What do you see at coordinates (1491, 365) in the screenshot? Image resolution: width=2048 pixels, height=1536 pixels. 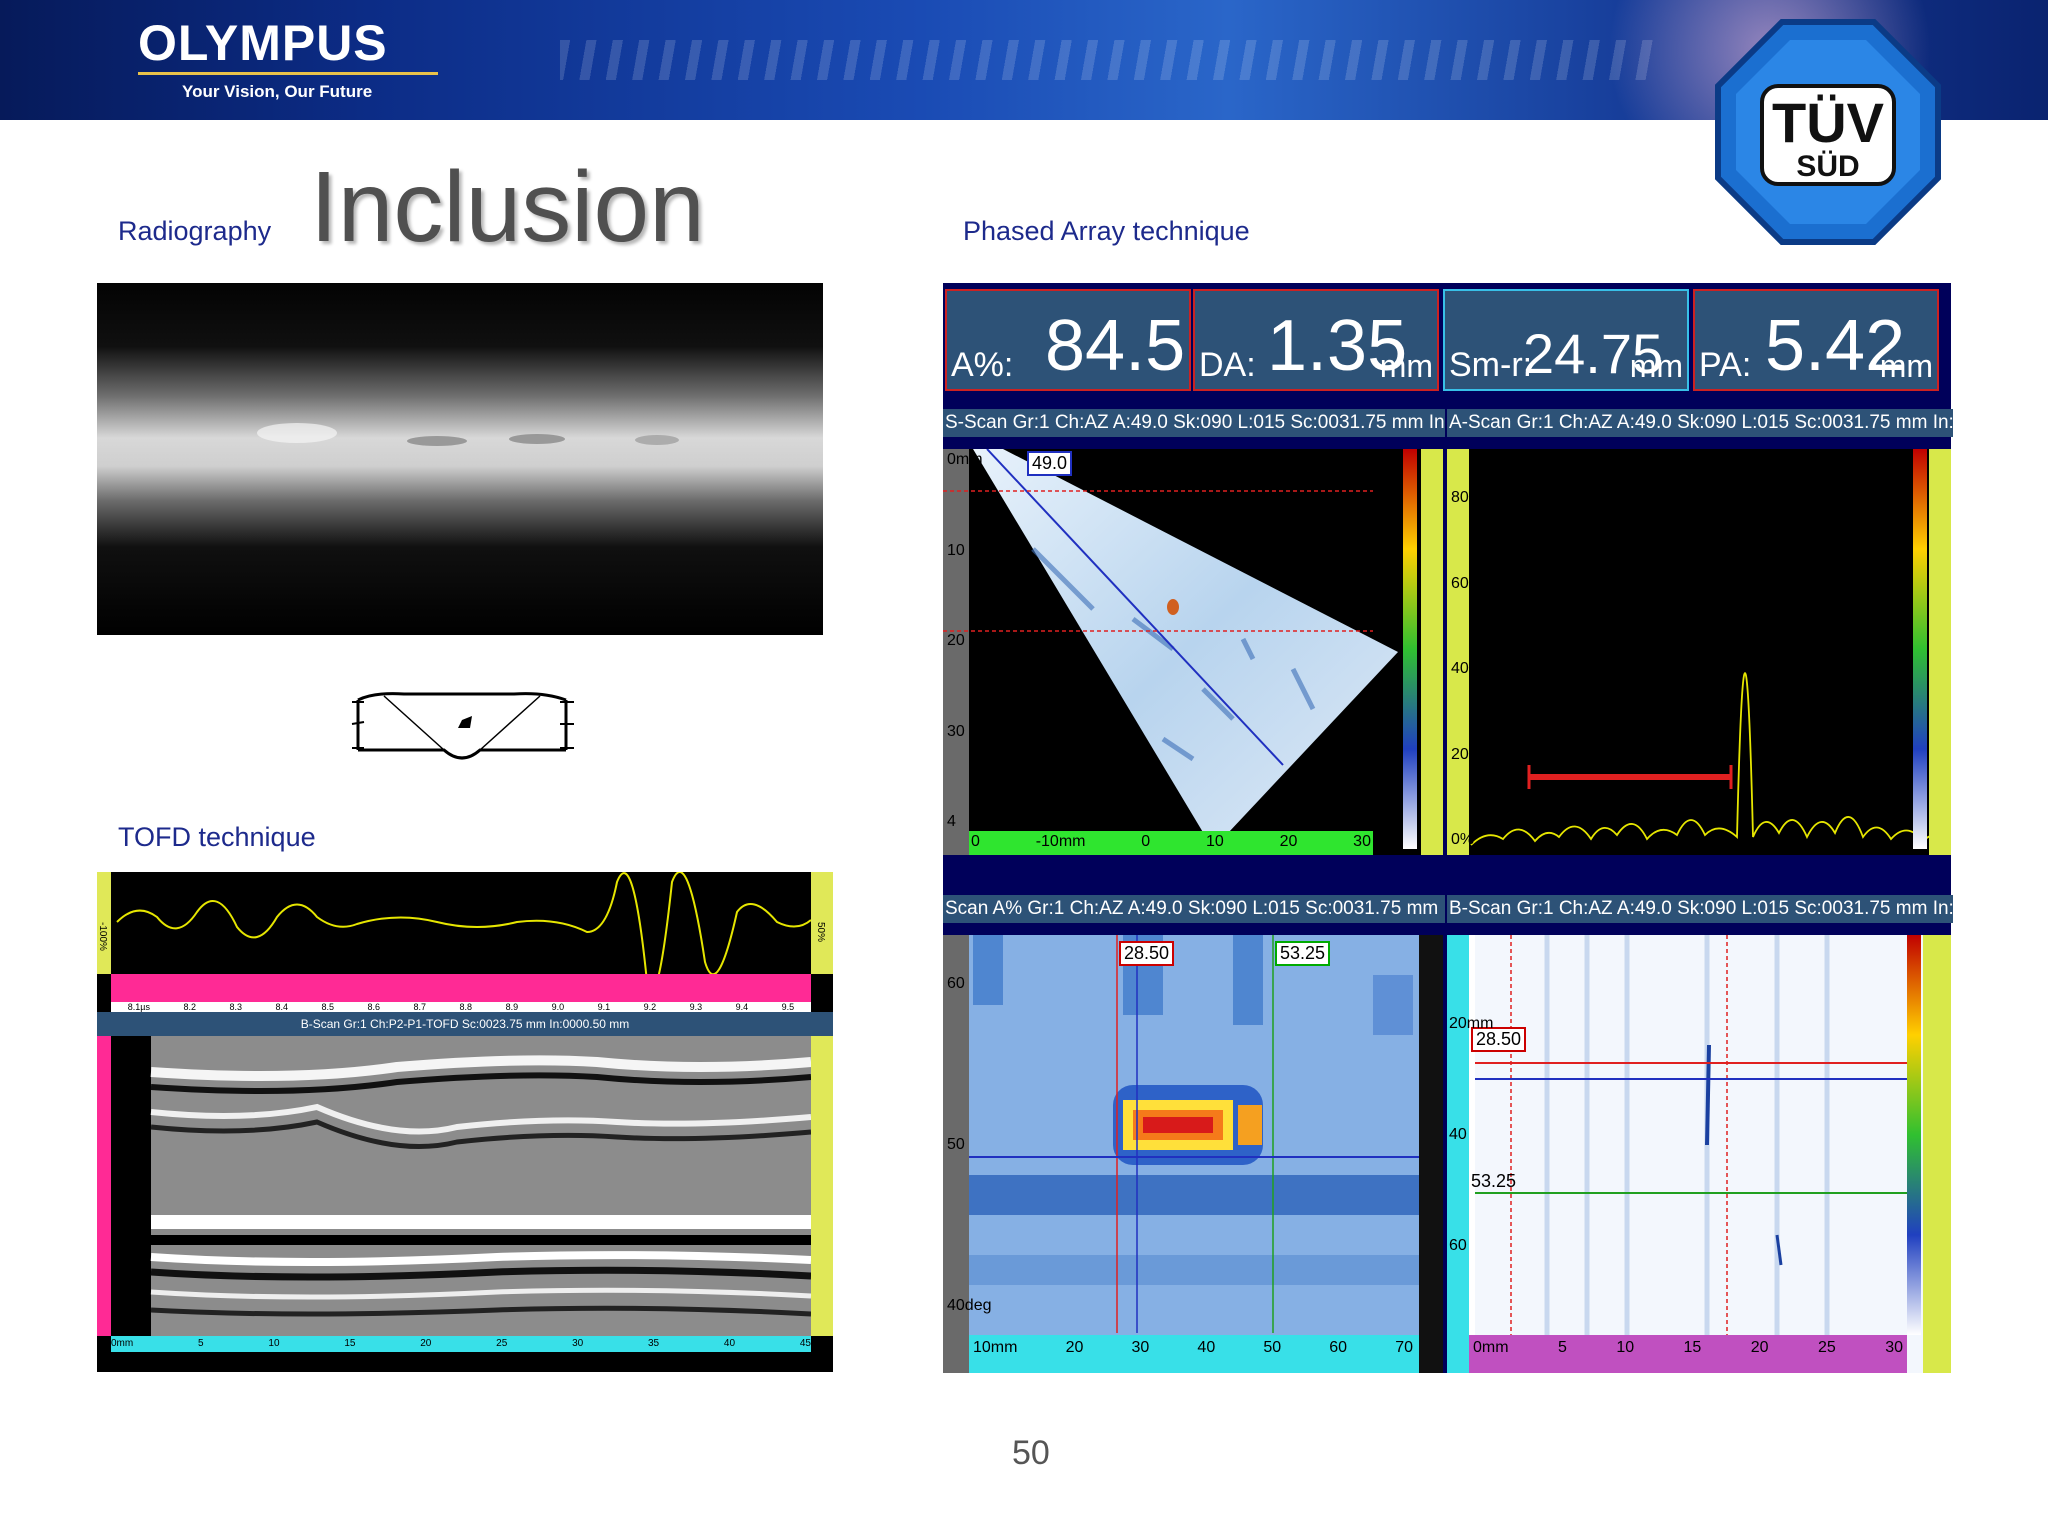 I see `readout-smr-label: Sm-r:` at bounding box center [1491, 365].